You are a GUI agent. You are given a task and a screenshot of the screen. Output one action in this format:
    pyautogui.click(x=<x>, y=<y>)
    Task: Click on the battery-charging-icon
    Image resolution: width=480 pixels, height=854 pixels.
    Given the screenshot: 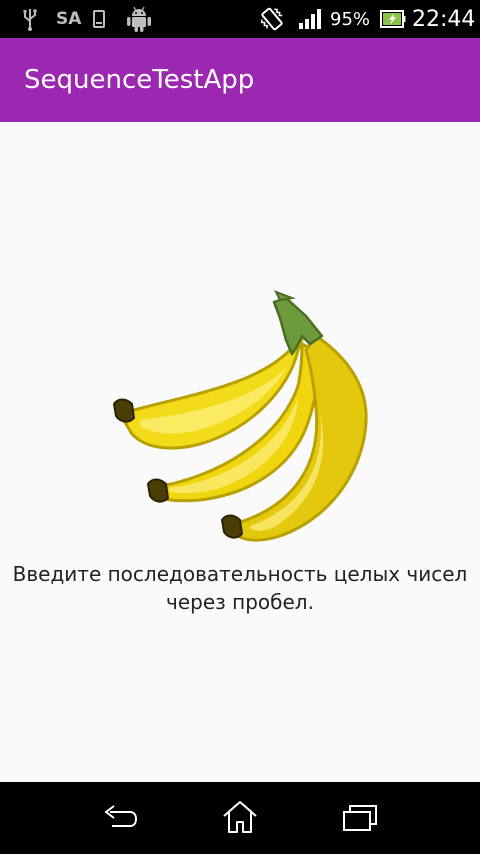 What is the action you would take?
    pyautogui.click(x=393, y=19)
    